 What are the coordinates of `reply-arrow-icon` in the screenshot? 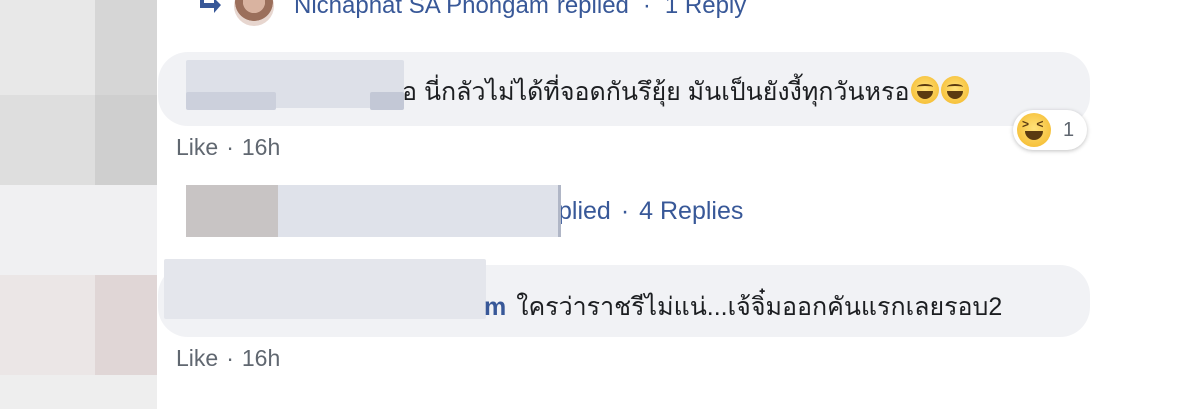 It's located at (210, 6).